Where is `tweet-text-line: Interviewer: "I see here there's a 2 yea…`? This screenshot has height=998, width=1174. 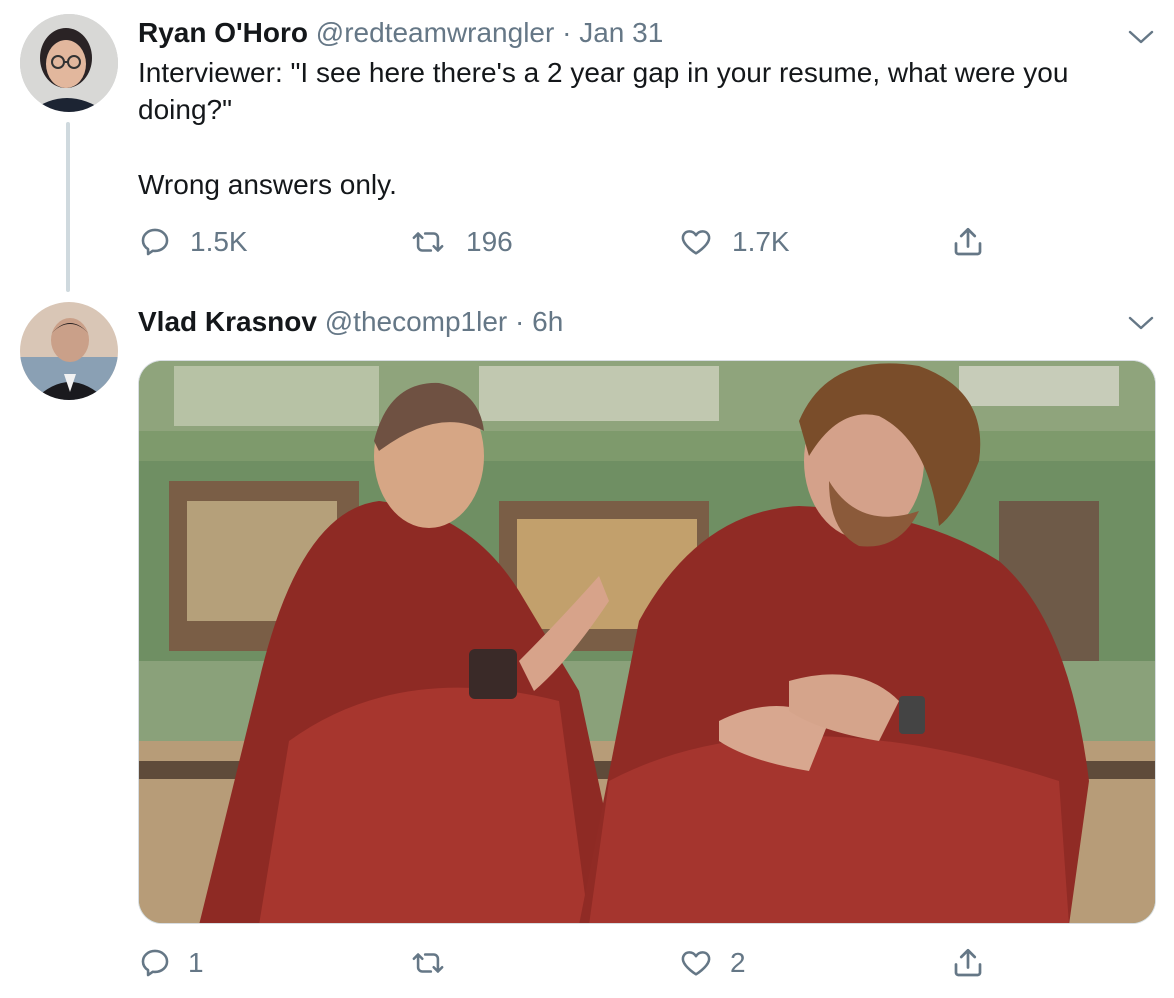
tweet-text-line: Interviewer: "I see here there's a 2 yea… is located at coordinates (603, 72).